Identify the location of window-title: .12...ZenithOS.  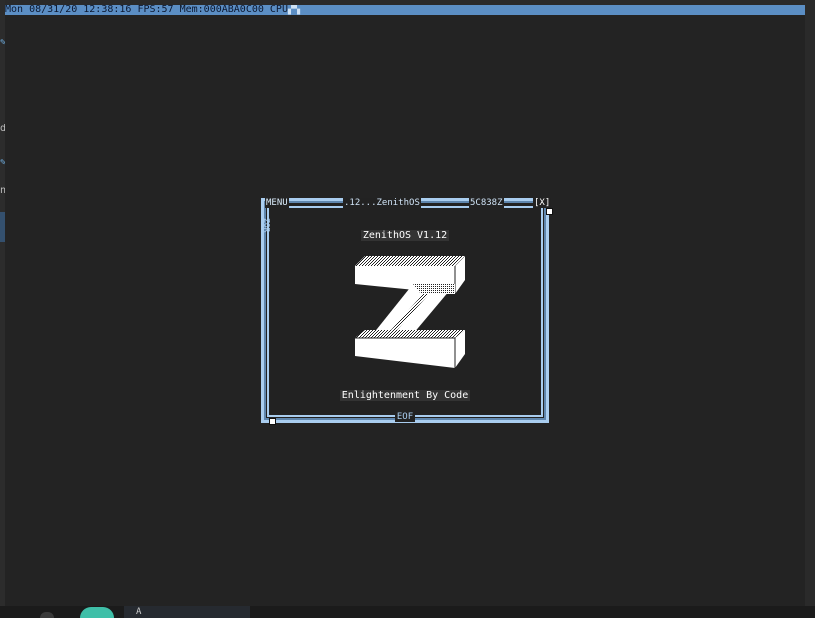
(382, 203).